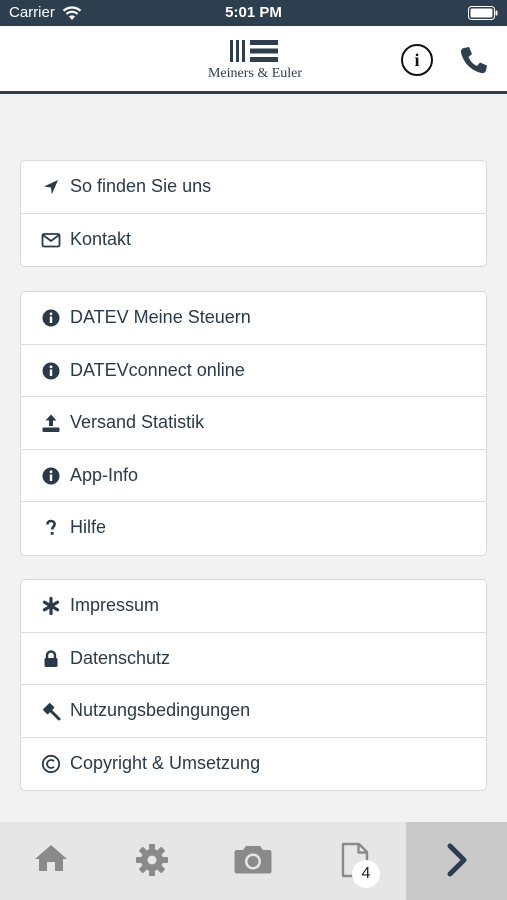 This screenshot has width=507, height=900. What do you see at coordinates (50, 858) in the screenshot?
I see `home-icon` at bounding box center [50, 858].